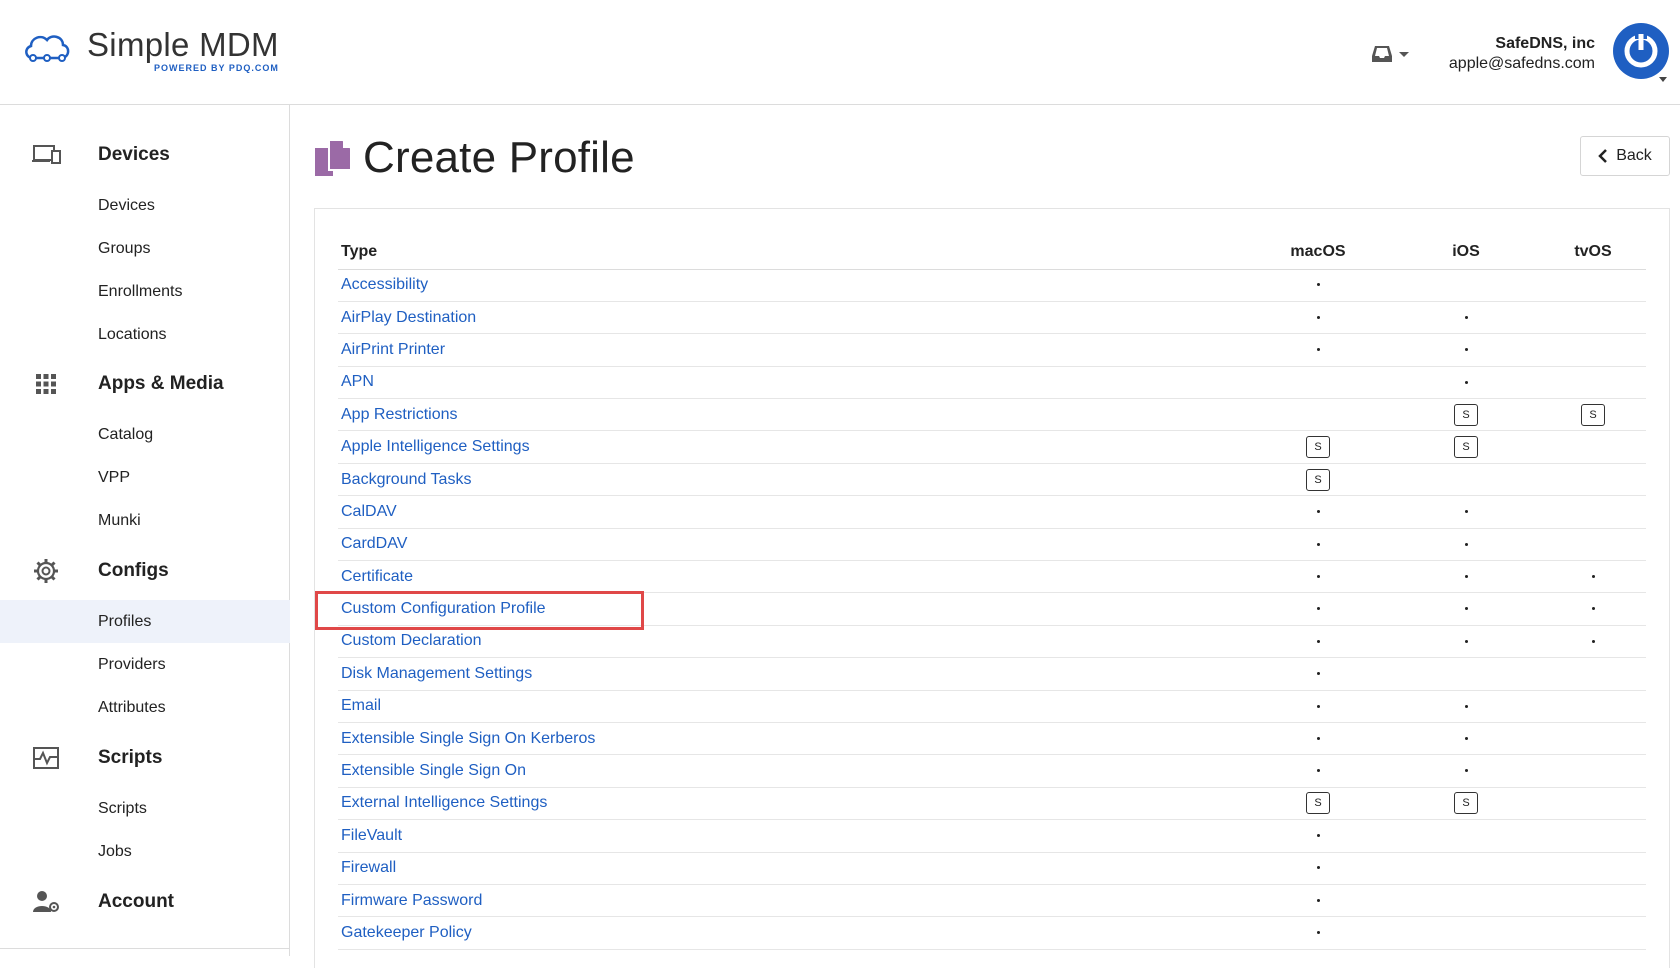 This screenshot has width=1680, height=968. I want to click on profile-type-link: Firmware Password, so click(411, 900).